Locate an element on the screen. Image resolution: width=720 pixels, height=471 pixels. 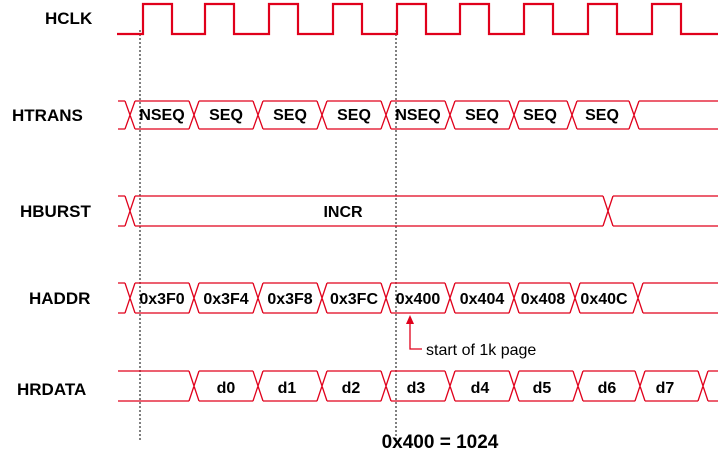
hrdata-value: d4 is located at coordinates (480, 388).